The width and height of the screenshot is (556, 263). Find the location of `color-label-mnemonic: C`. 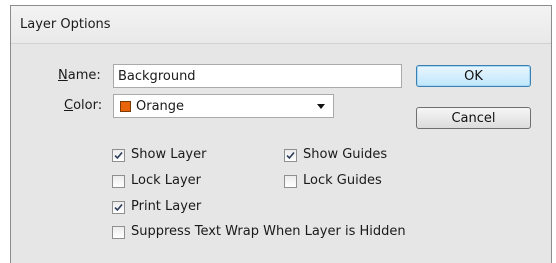

color-label-mnemonic: C is located at coordinates (69, 105).